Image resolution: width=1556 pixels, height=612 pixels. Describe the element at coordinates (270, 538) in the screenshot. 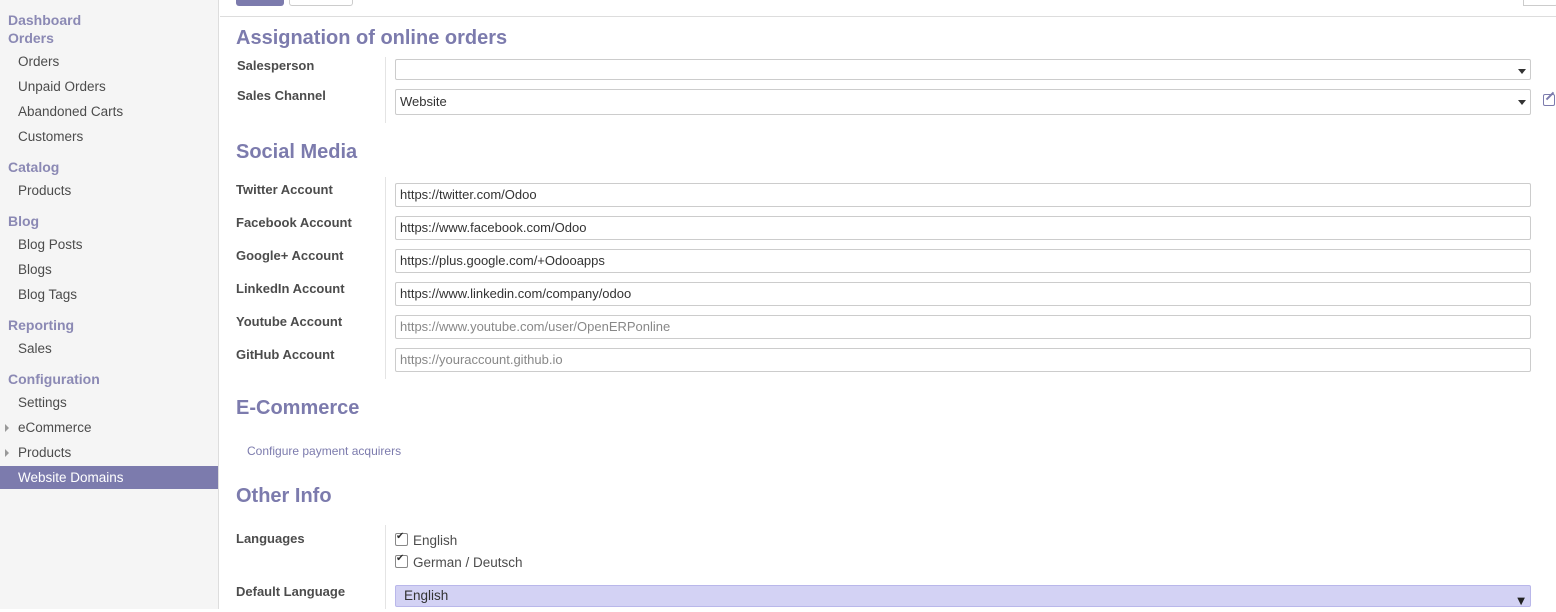

I see `languages-label: Languages` at that location.